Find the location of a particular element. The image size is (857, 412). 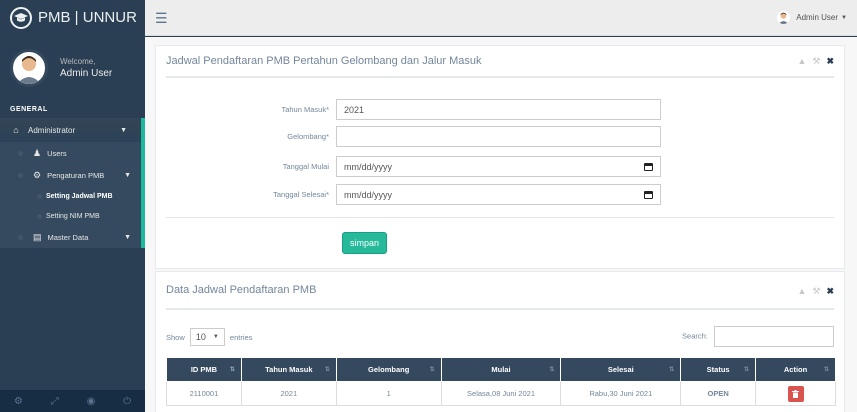

sidebar-item-setting-nim: Setting NIM PMB is located at coordinates (70, 216).